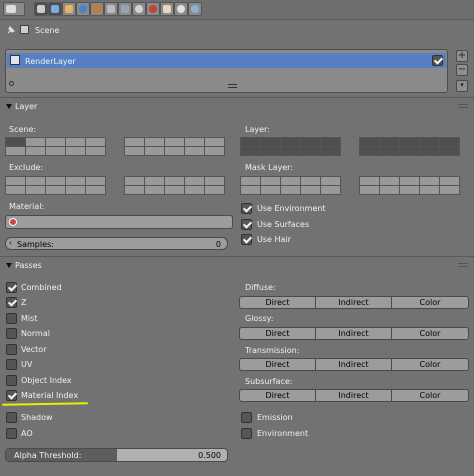  I want to click on use-hair-checkbox, so click(246, 239).